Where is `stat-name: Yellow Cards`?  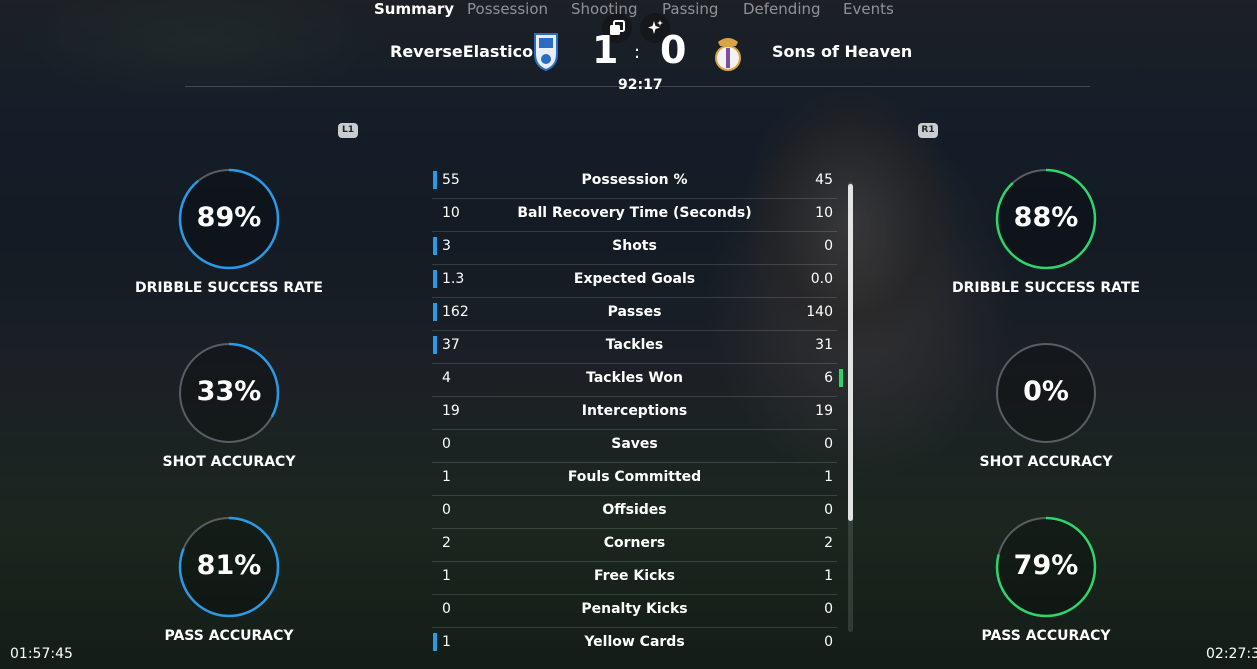 stat-name: Yellow Cards is located at coordinates (634, 642).